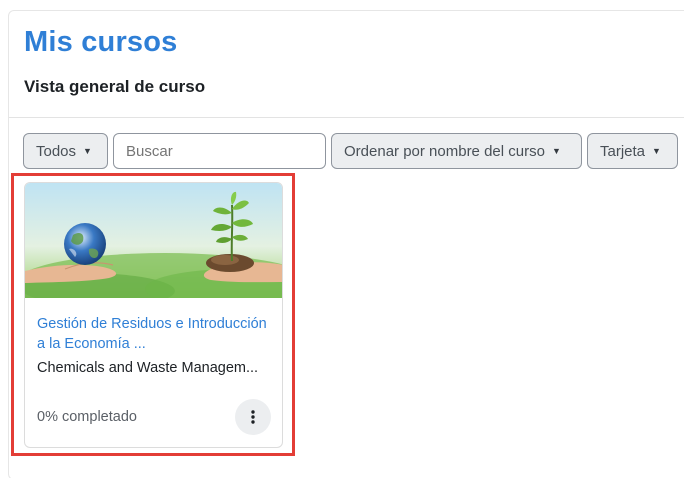 This screenshot has width=684, height=478. What do you see at coordinates (219, 151) in the screenshot?
I see `search-input` at bounding box center [219, 151].